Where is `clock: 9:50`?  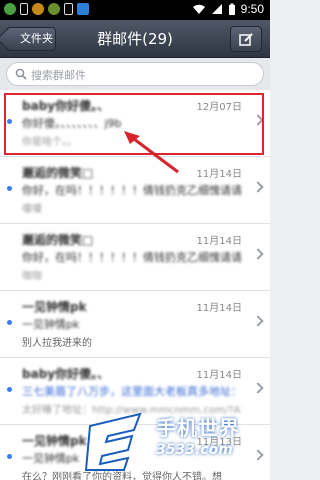 clock: 9:50 is located at coordinates (252, 9).